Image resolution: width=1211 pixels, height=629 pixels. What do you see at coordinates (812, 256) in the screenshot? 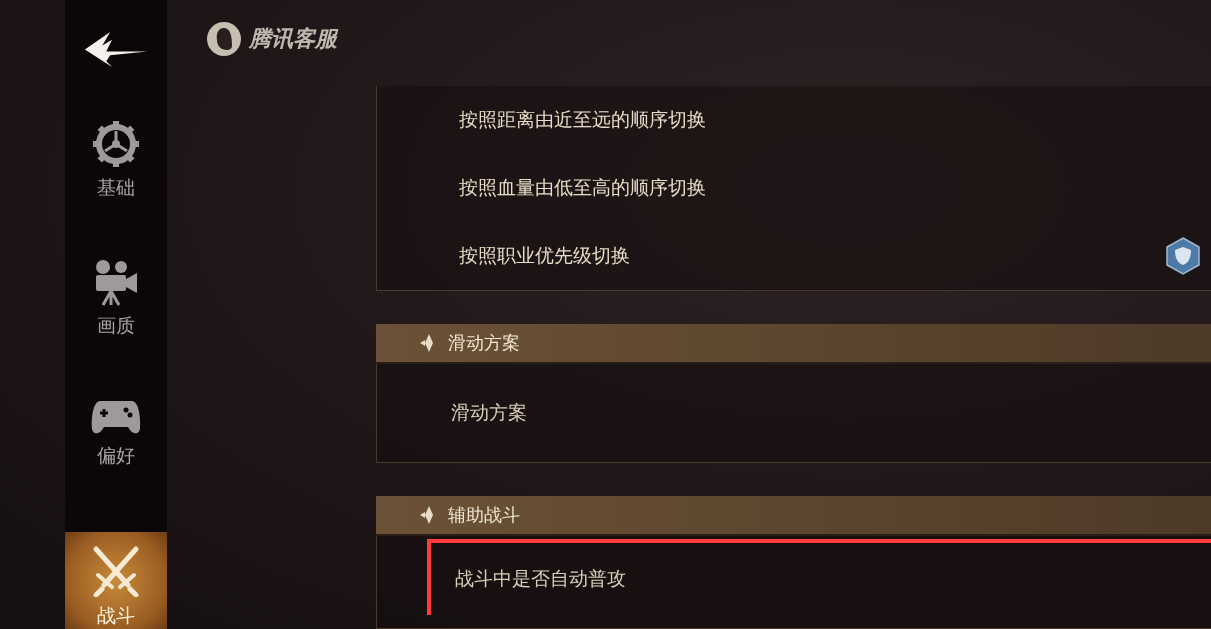
I see `option-label: 按照职业优先级切换` at bounding box center [812, 256].